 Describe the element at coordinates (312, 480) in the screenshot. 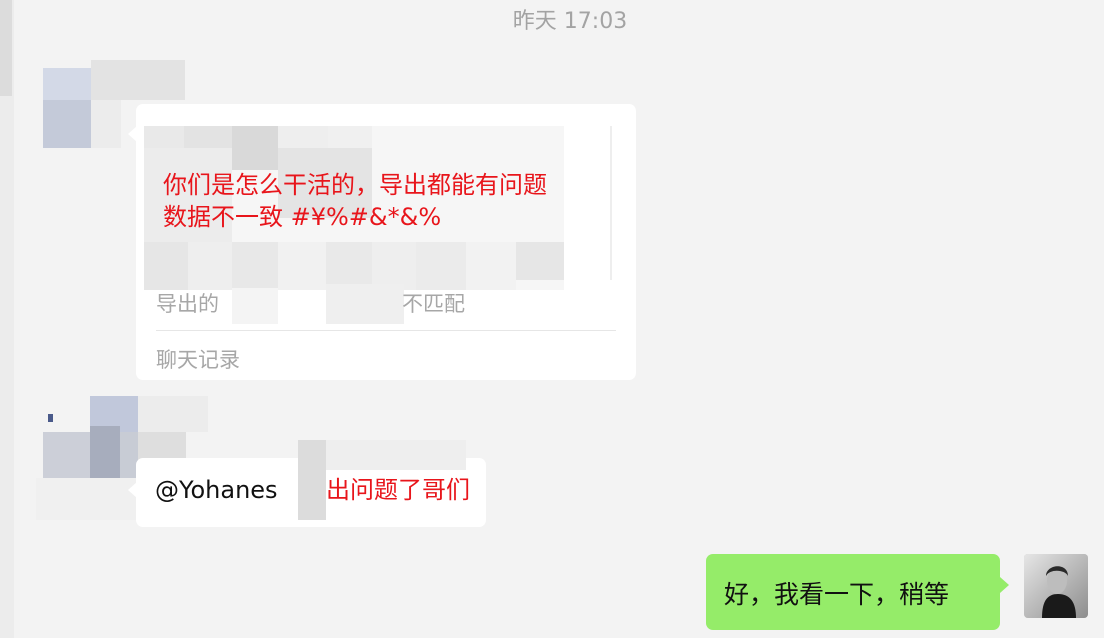

I see `blurred-mention-mosaic` at that location.